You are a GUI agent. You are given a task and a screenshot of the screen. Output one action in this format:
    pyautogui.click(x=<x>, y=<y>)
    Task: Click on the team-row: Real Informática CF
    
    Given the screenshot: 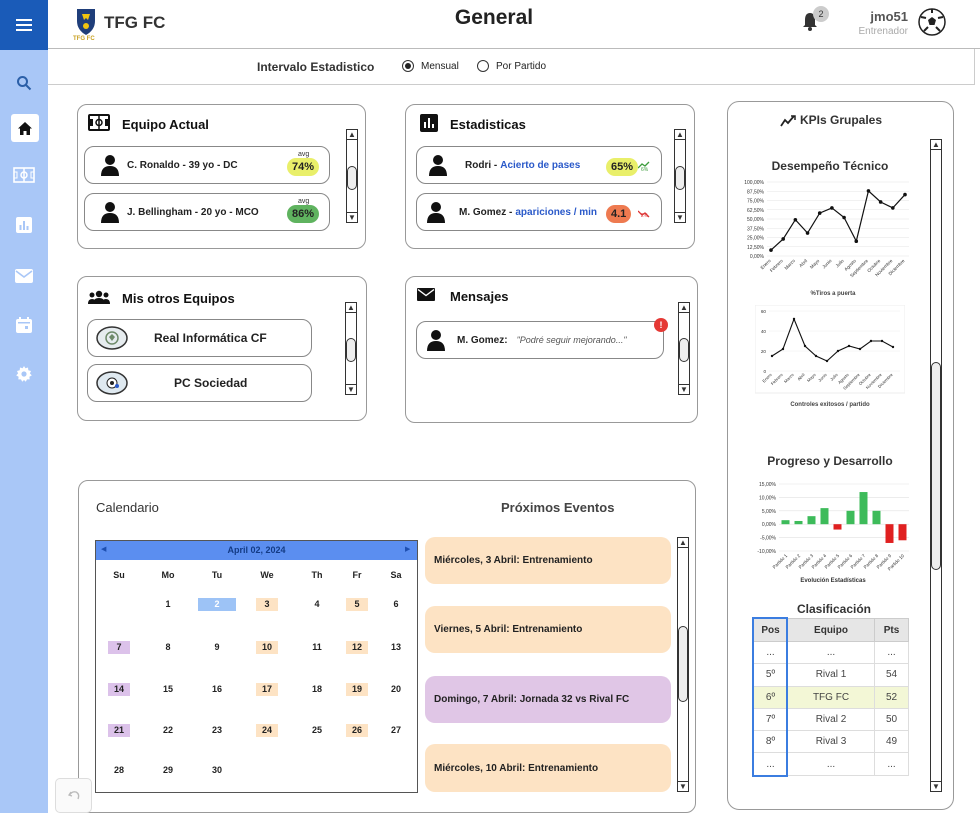 What is the action you would take?
    pyautogui.click(x=199, y=338)
    